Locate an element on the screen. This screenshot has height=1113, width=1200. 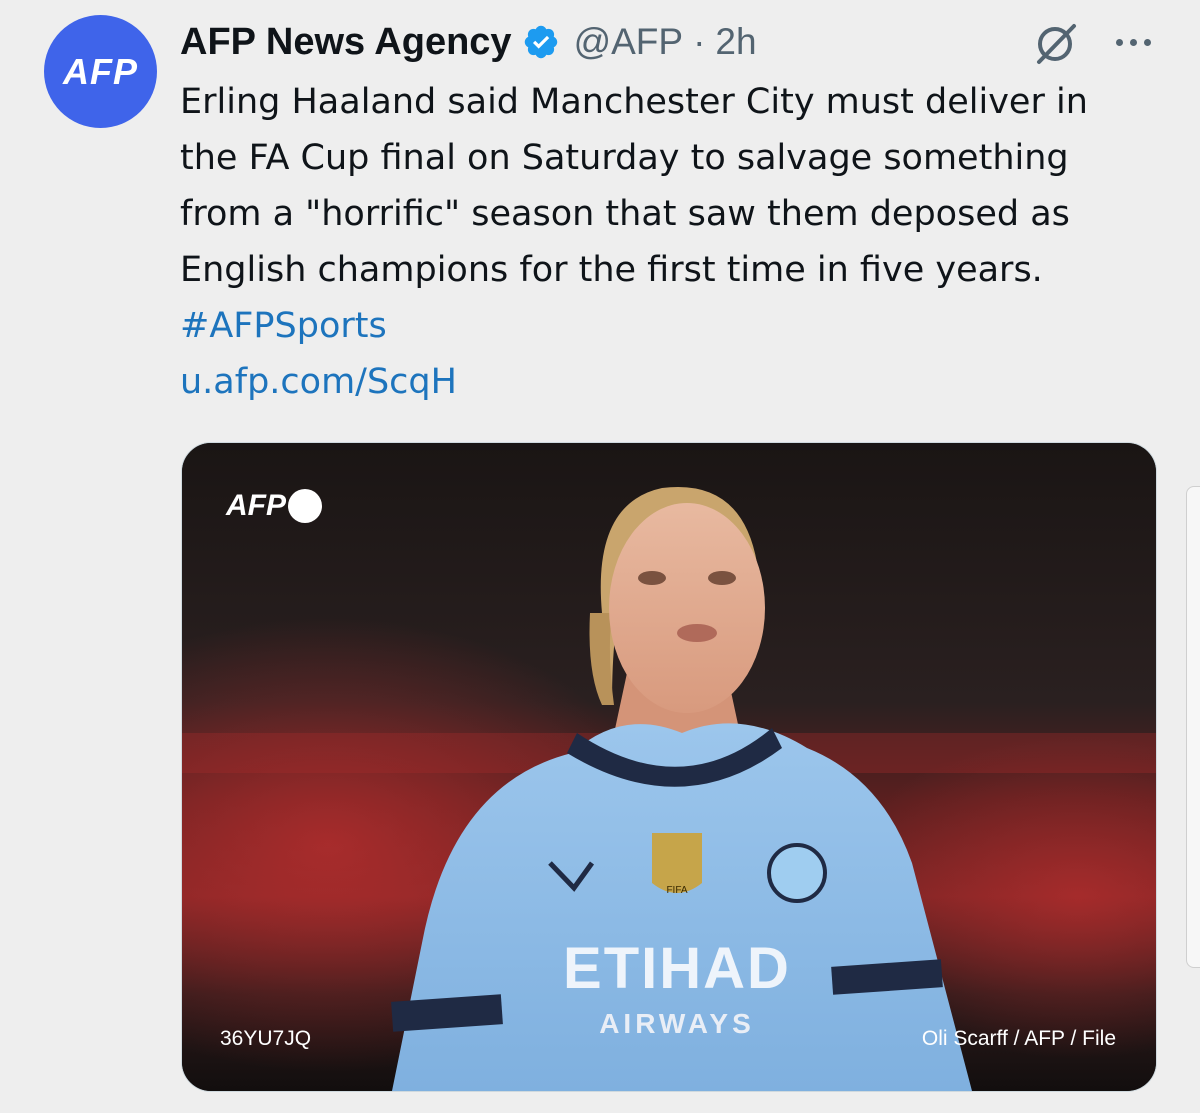
more-dots-icon is located at coordinates (1119, 42).